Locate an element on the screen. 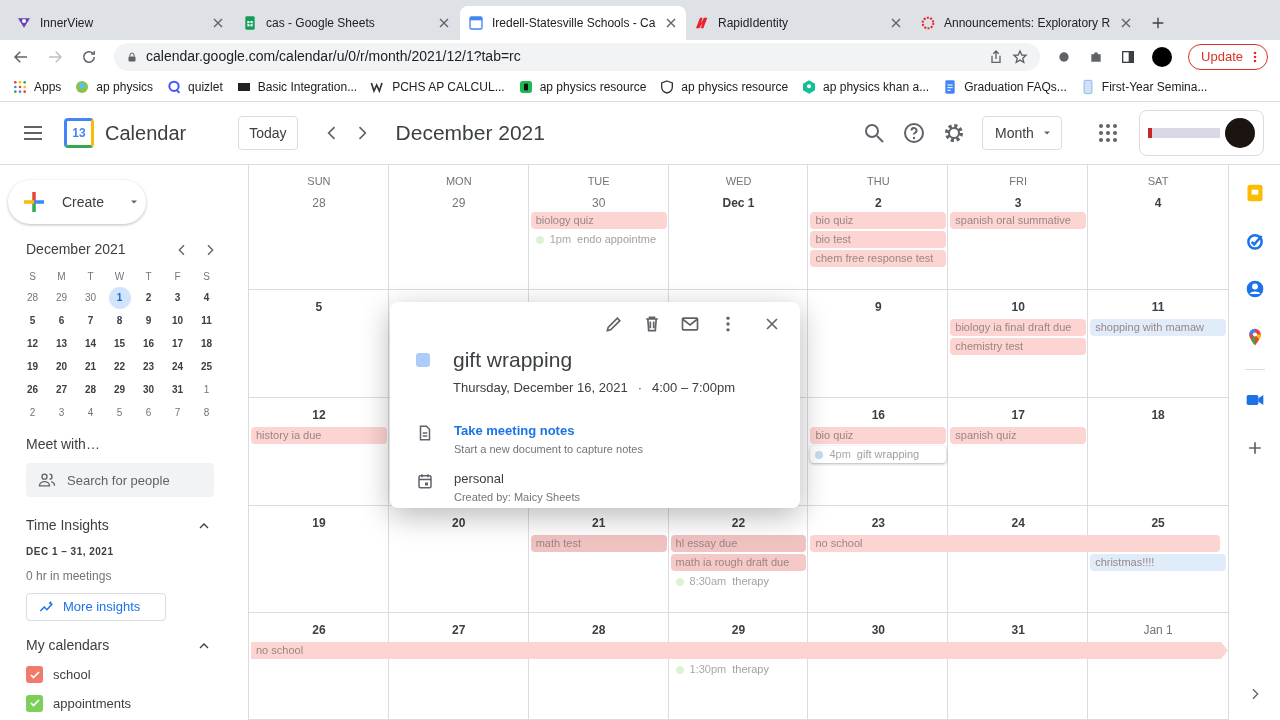  app-title: Calendar is located at coordinates (146, 133).